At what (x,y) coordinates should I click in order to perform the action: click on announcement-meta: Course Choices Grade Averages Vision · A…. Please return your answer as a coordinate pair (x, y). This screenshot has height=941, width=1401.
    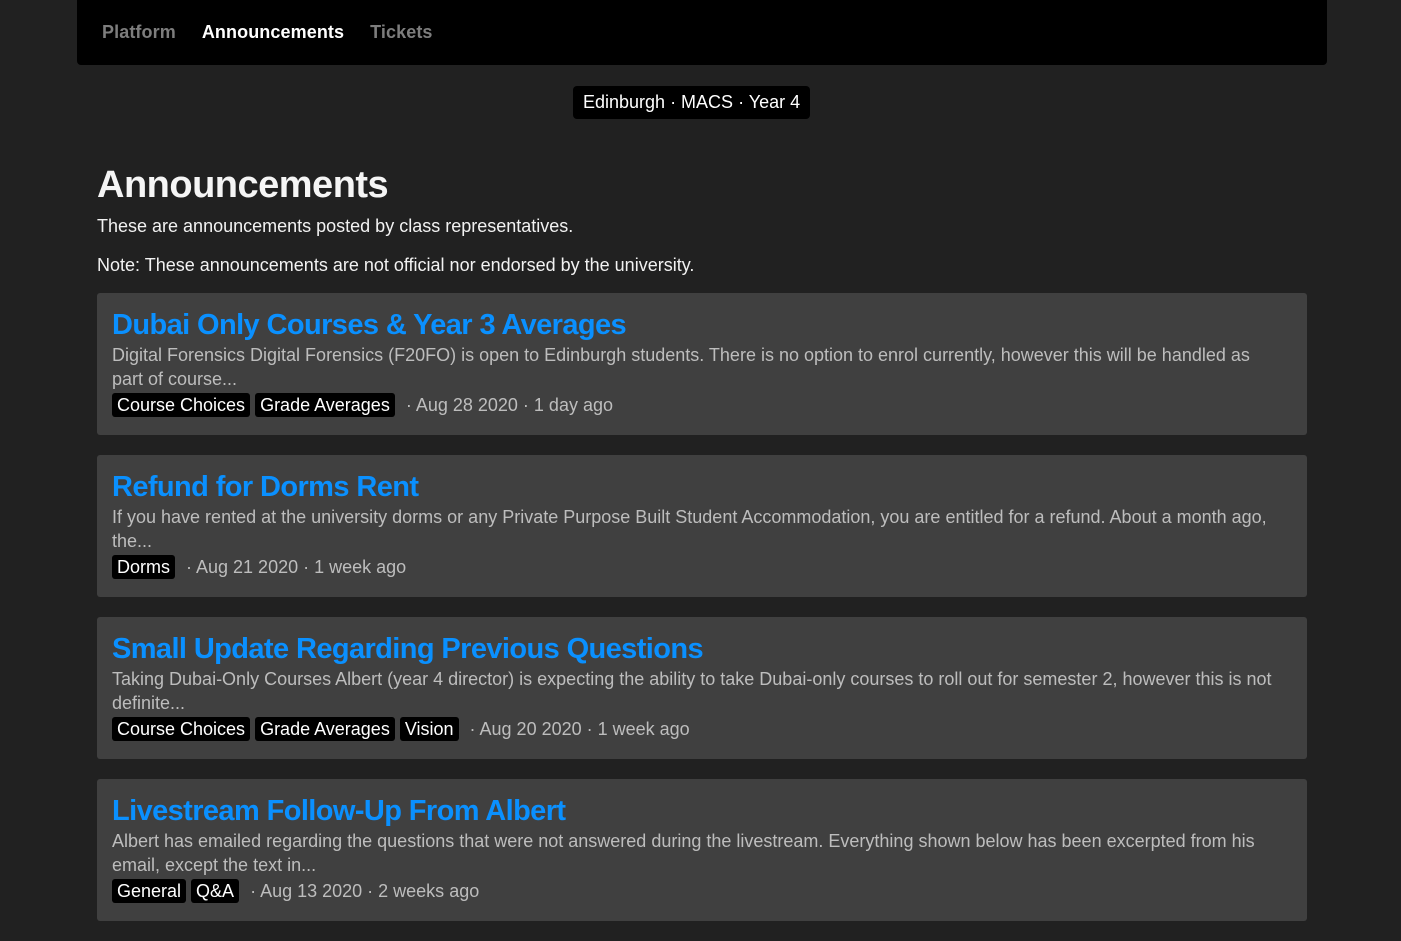
    Looking at the image, I should click on (702, 729).